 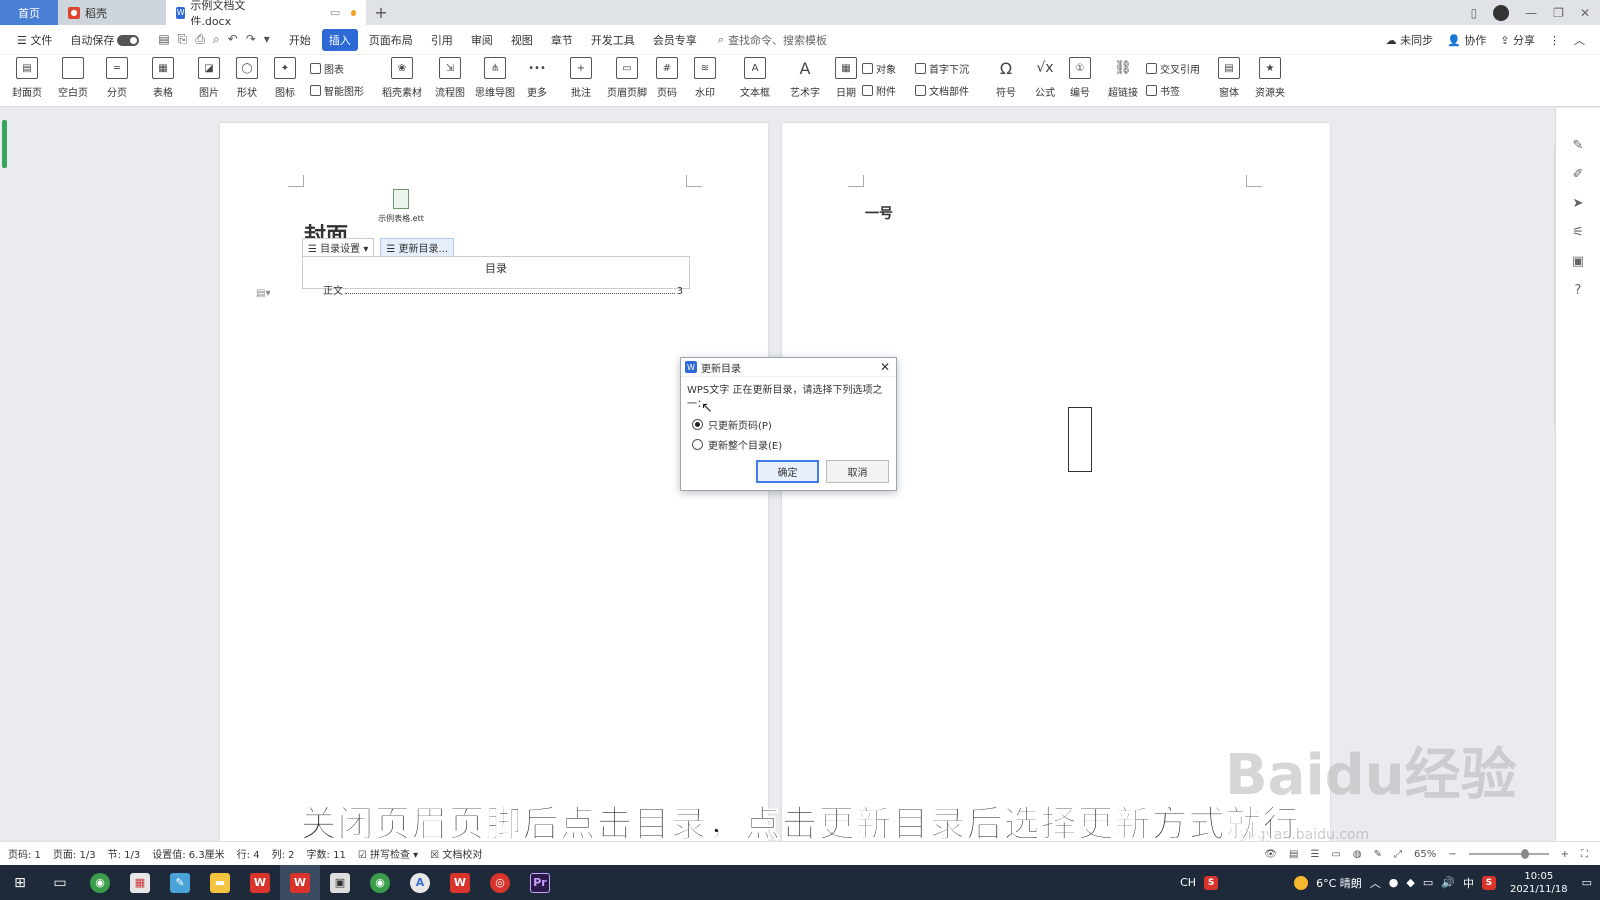 What do you see at coordinates (1173, 68) in the screenshot?
I see `crossref-button: 交叉引用` at bounding box center [1173, 68].